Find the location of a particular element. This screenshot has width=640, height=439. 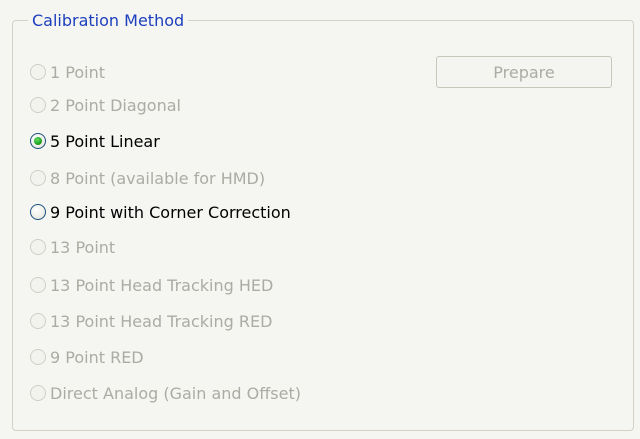

radio-1-point: 1 Point is located at coordinates (67, 72).